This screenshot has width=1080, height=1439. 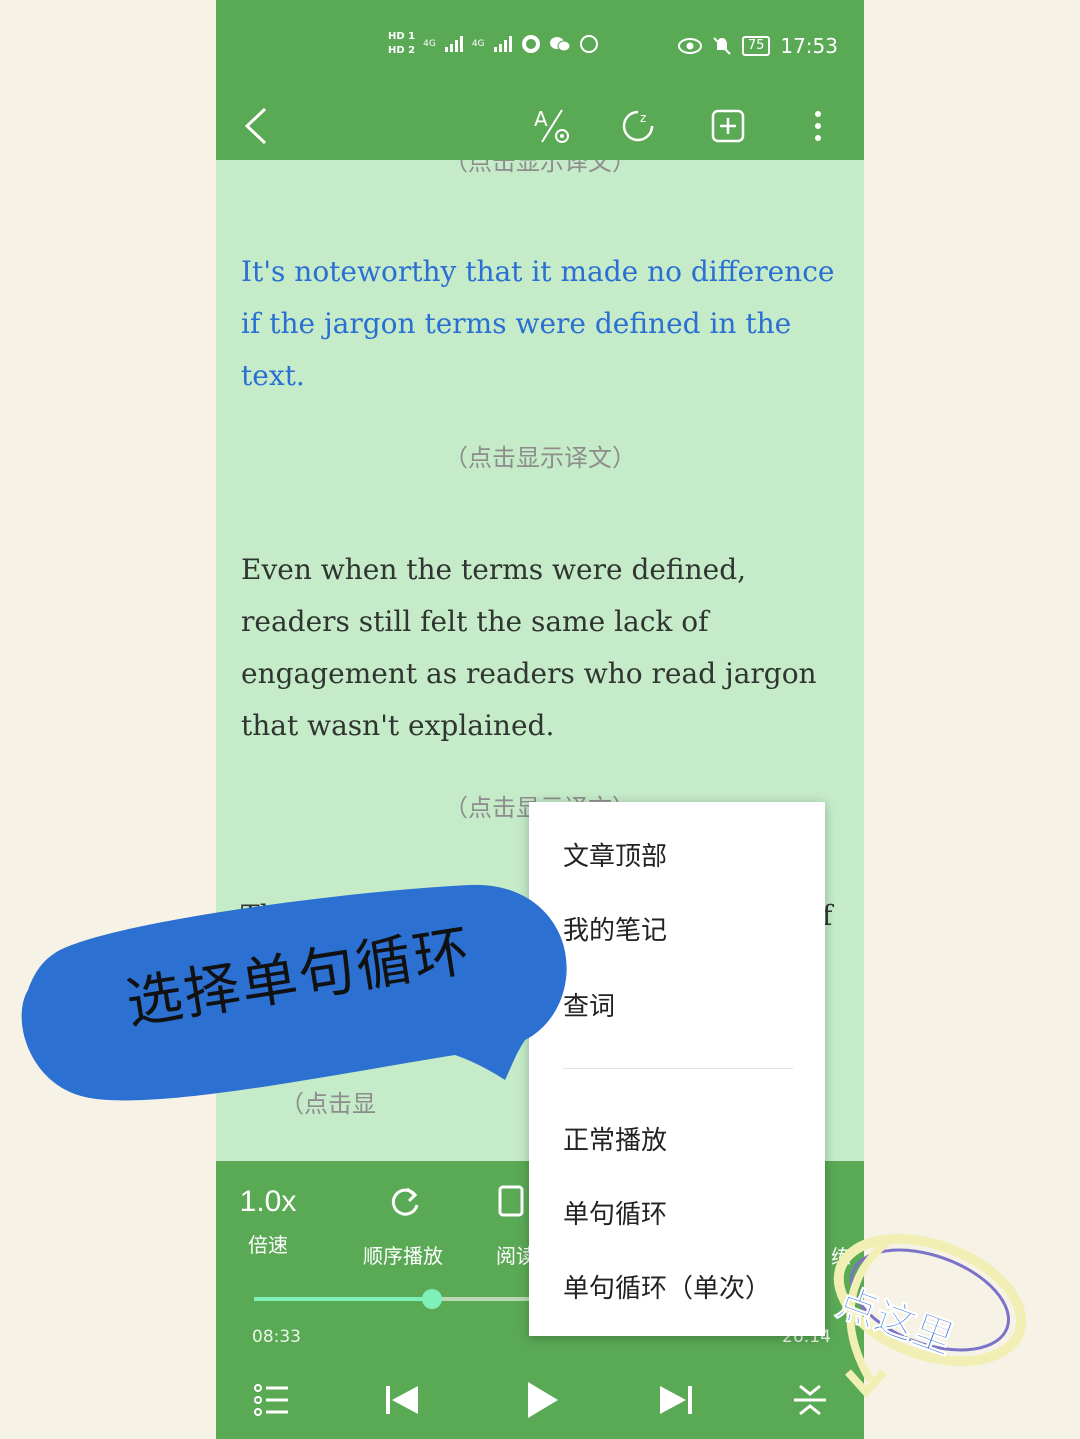 What do you see at coordinates (541, 119) in the screenshot?
I see `svg-text: A` at bounding box center [541, 119].